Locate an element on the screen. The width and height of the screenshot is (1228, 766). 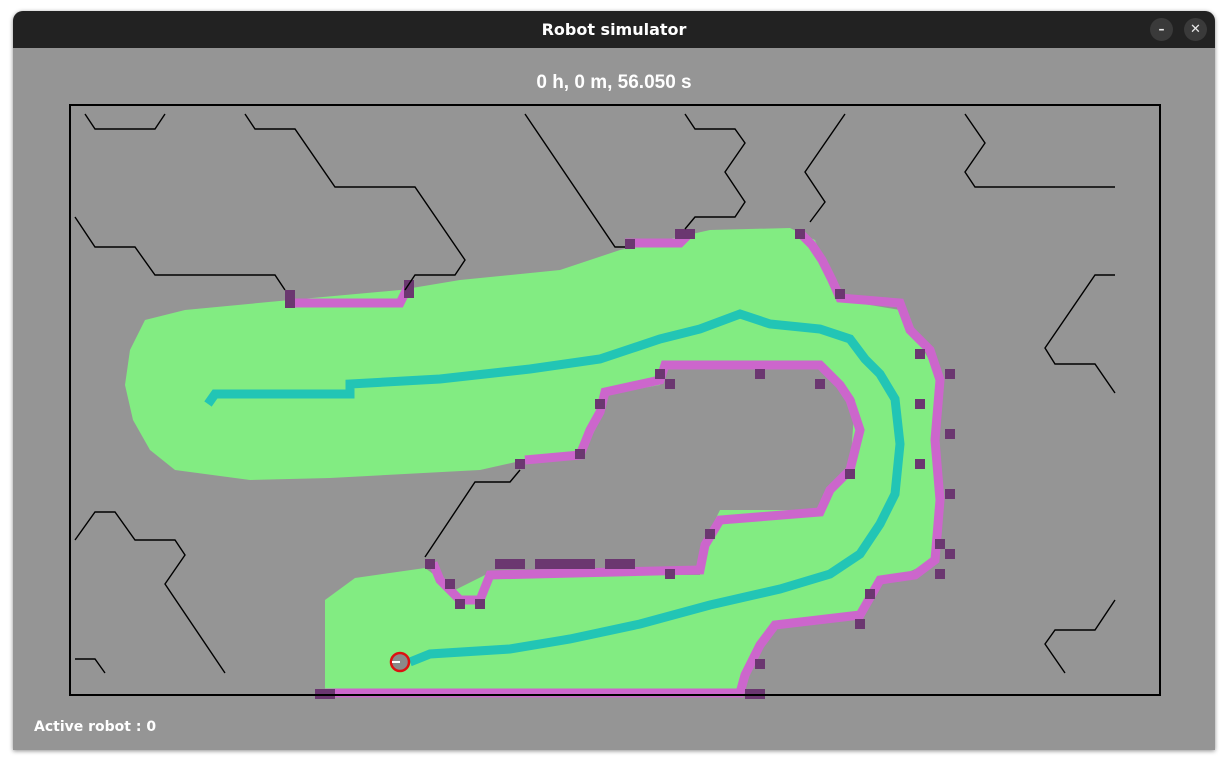
simulation-timer: 0 h, 0 m, 56.050 s is located at coordinates (614, 82).